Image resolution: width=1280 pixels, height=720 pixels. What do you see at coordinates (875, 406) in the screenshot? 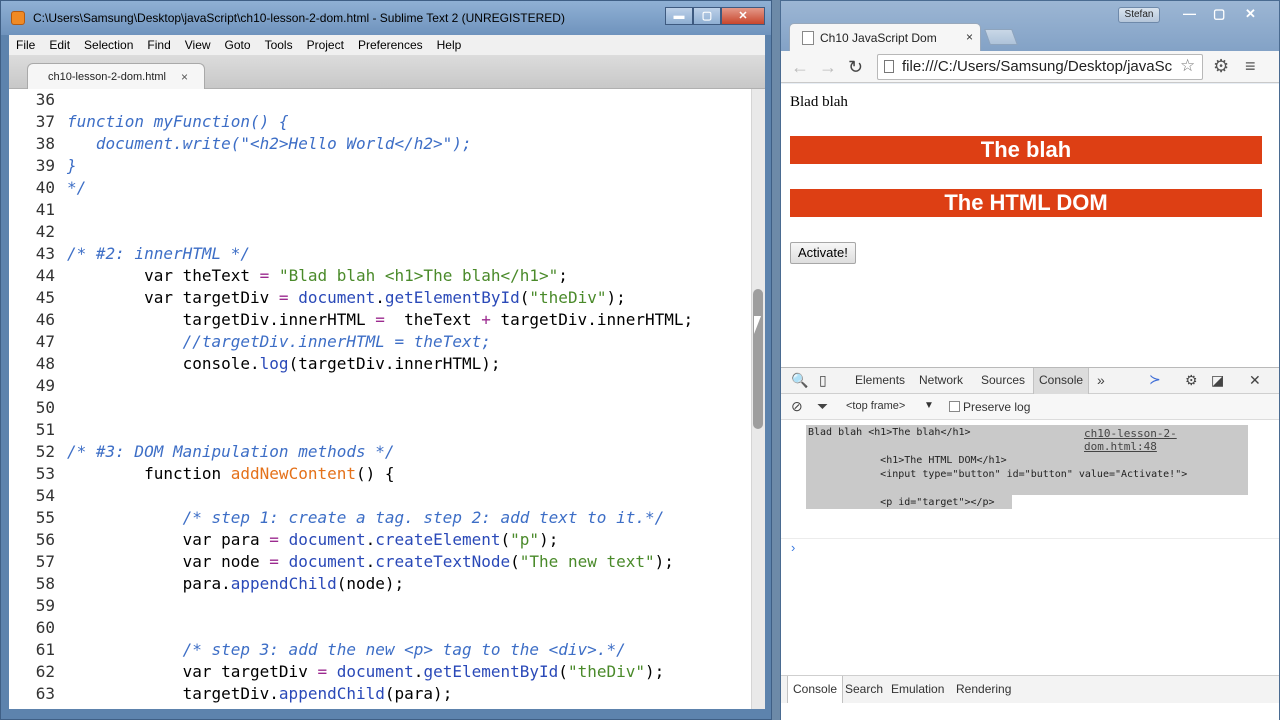
I see `frame-selector: <top frame>` at bounding box center [875, 406].